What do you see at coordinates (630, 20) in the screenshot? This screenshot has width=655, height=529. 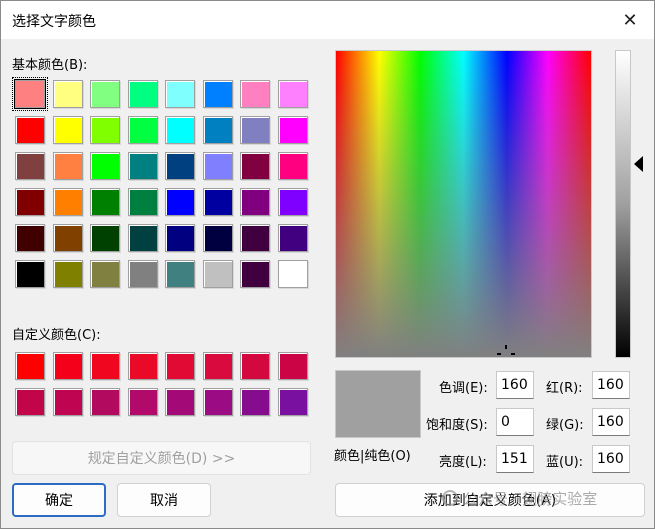 I see `close-icon: ✕` at bounding box center [630, 20].